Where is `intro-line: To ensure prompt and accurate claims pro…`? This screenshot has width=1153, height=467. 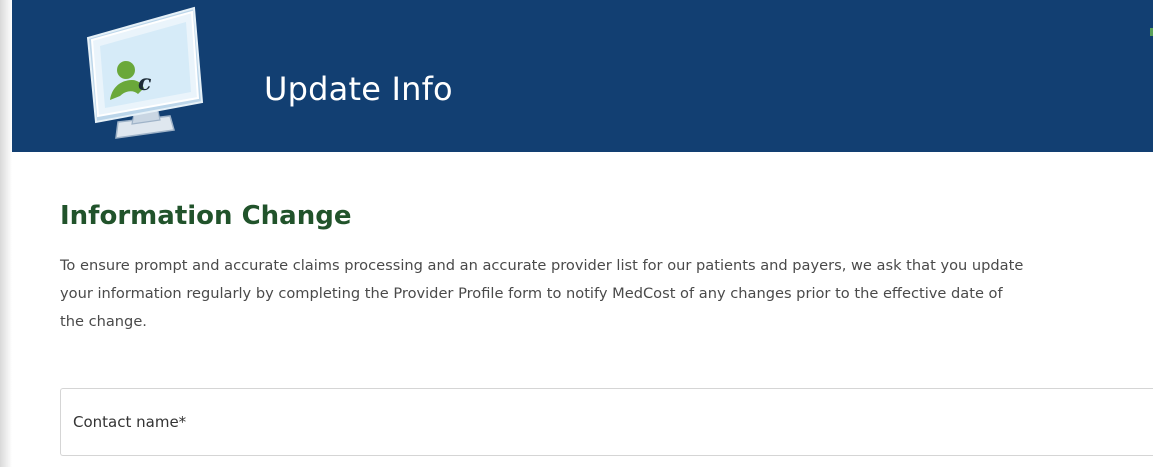 intro-line: To ensure prompt and accurate claims pro… is located at coordinates (542, 265).